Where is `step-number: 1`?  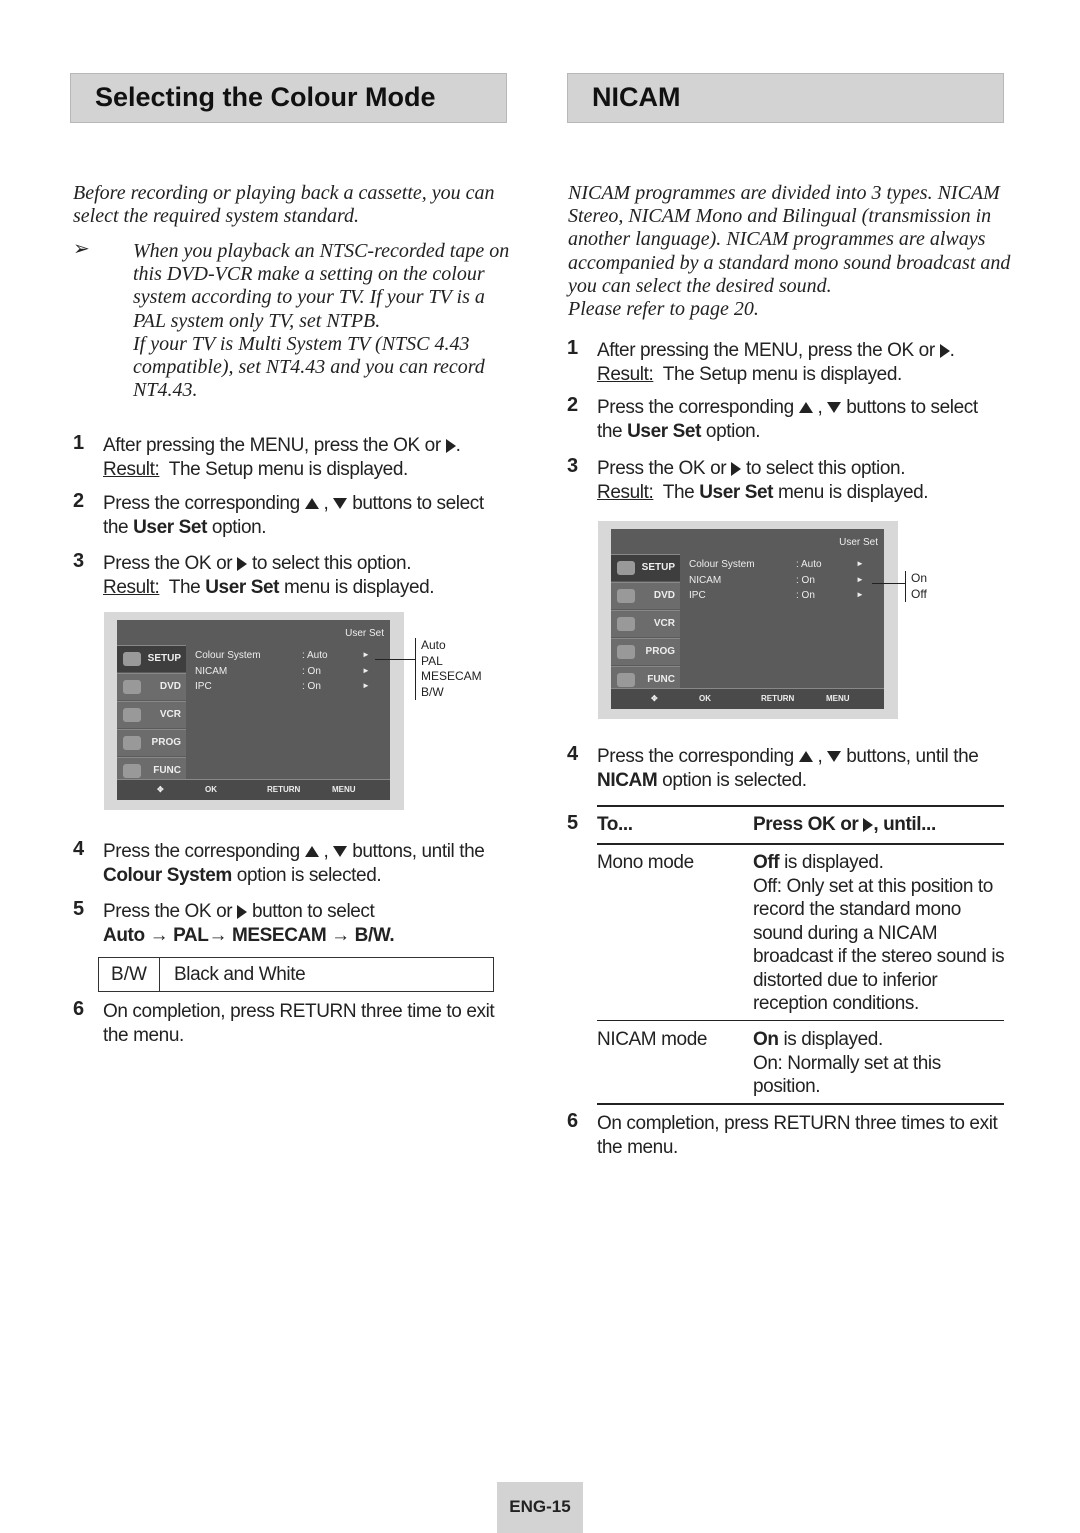 step-number: 1 is located at coordinates (572, 348).